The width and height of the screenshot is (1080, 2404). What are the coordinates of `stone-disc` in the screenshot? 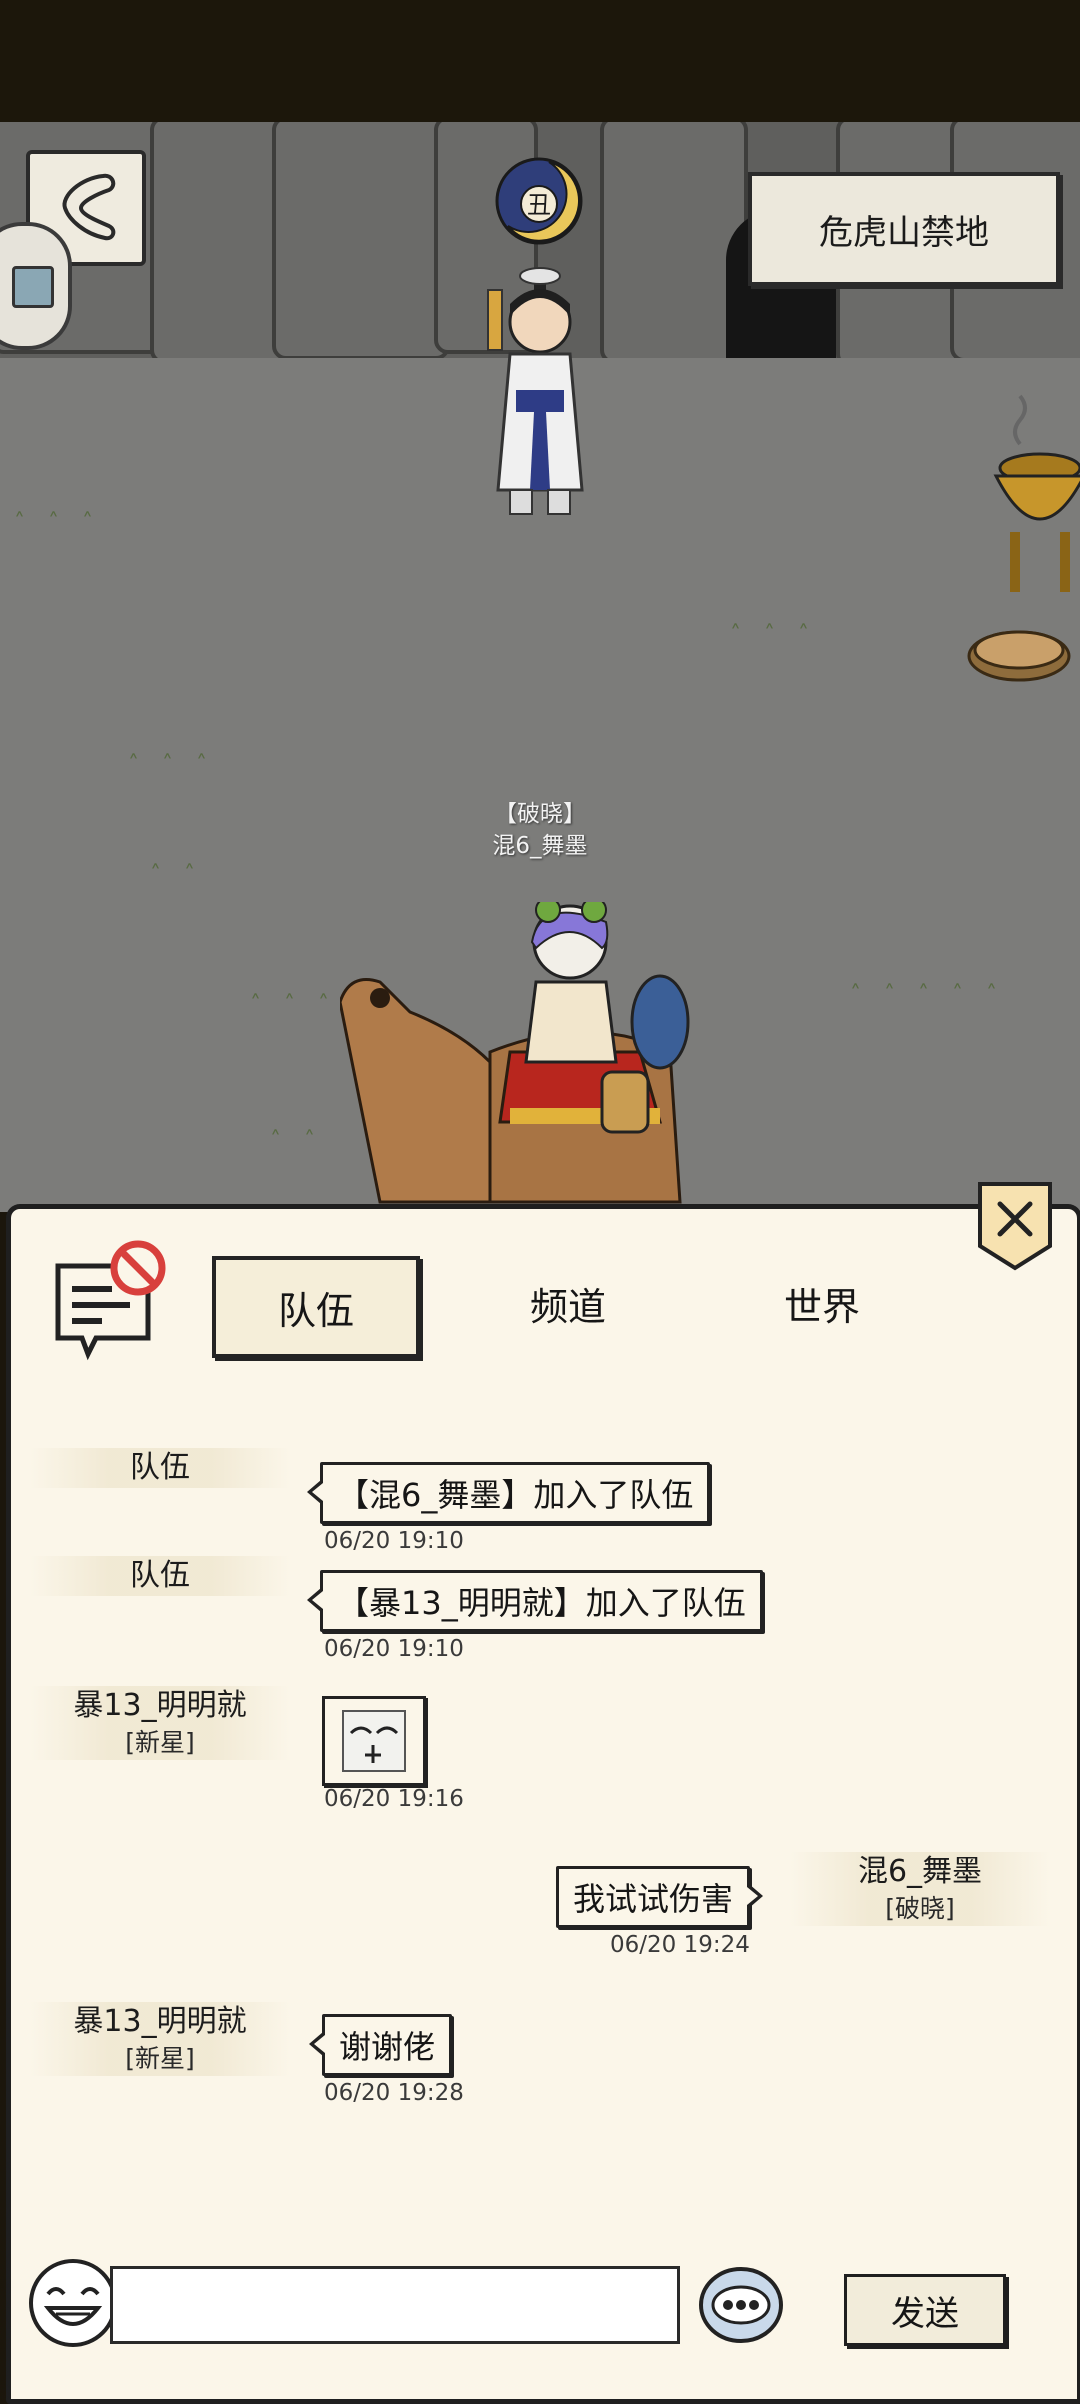 It's located at (1019, 656).